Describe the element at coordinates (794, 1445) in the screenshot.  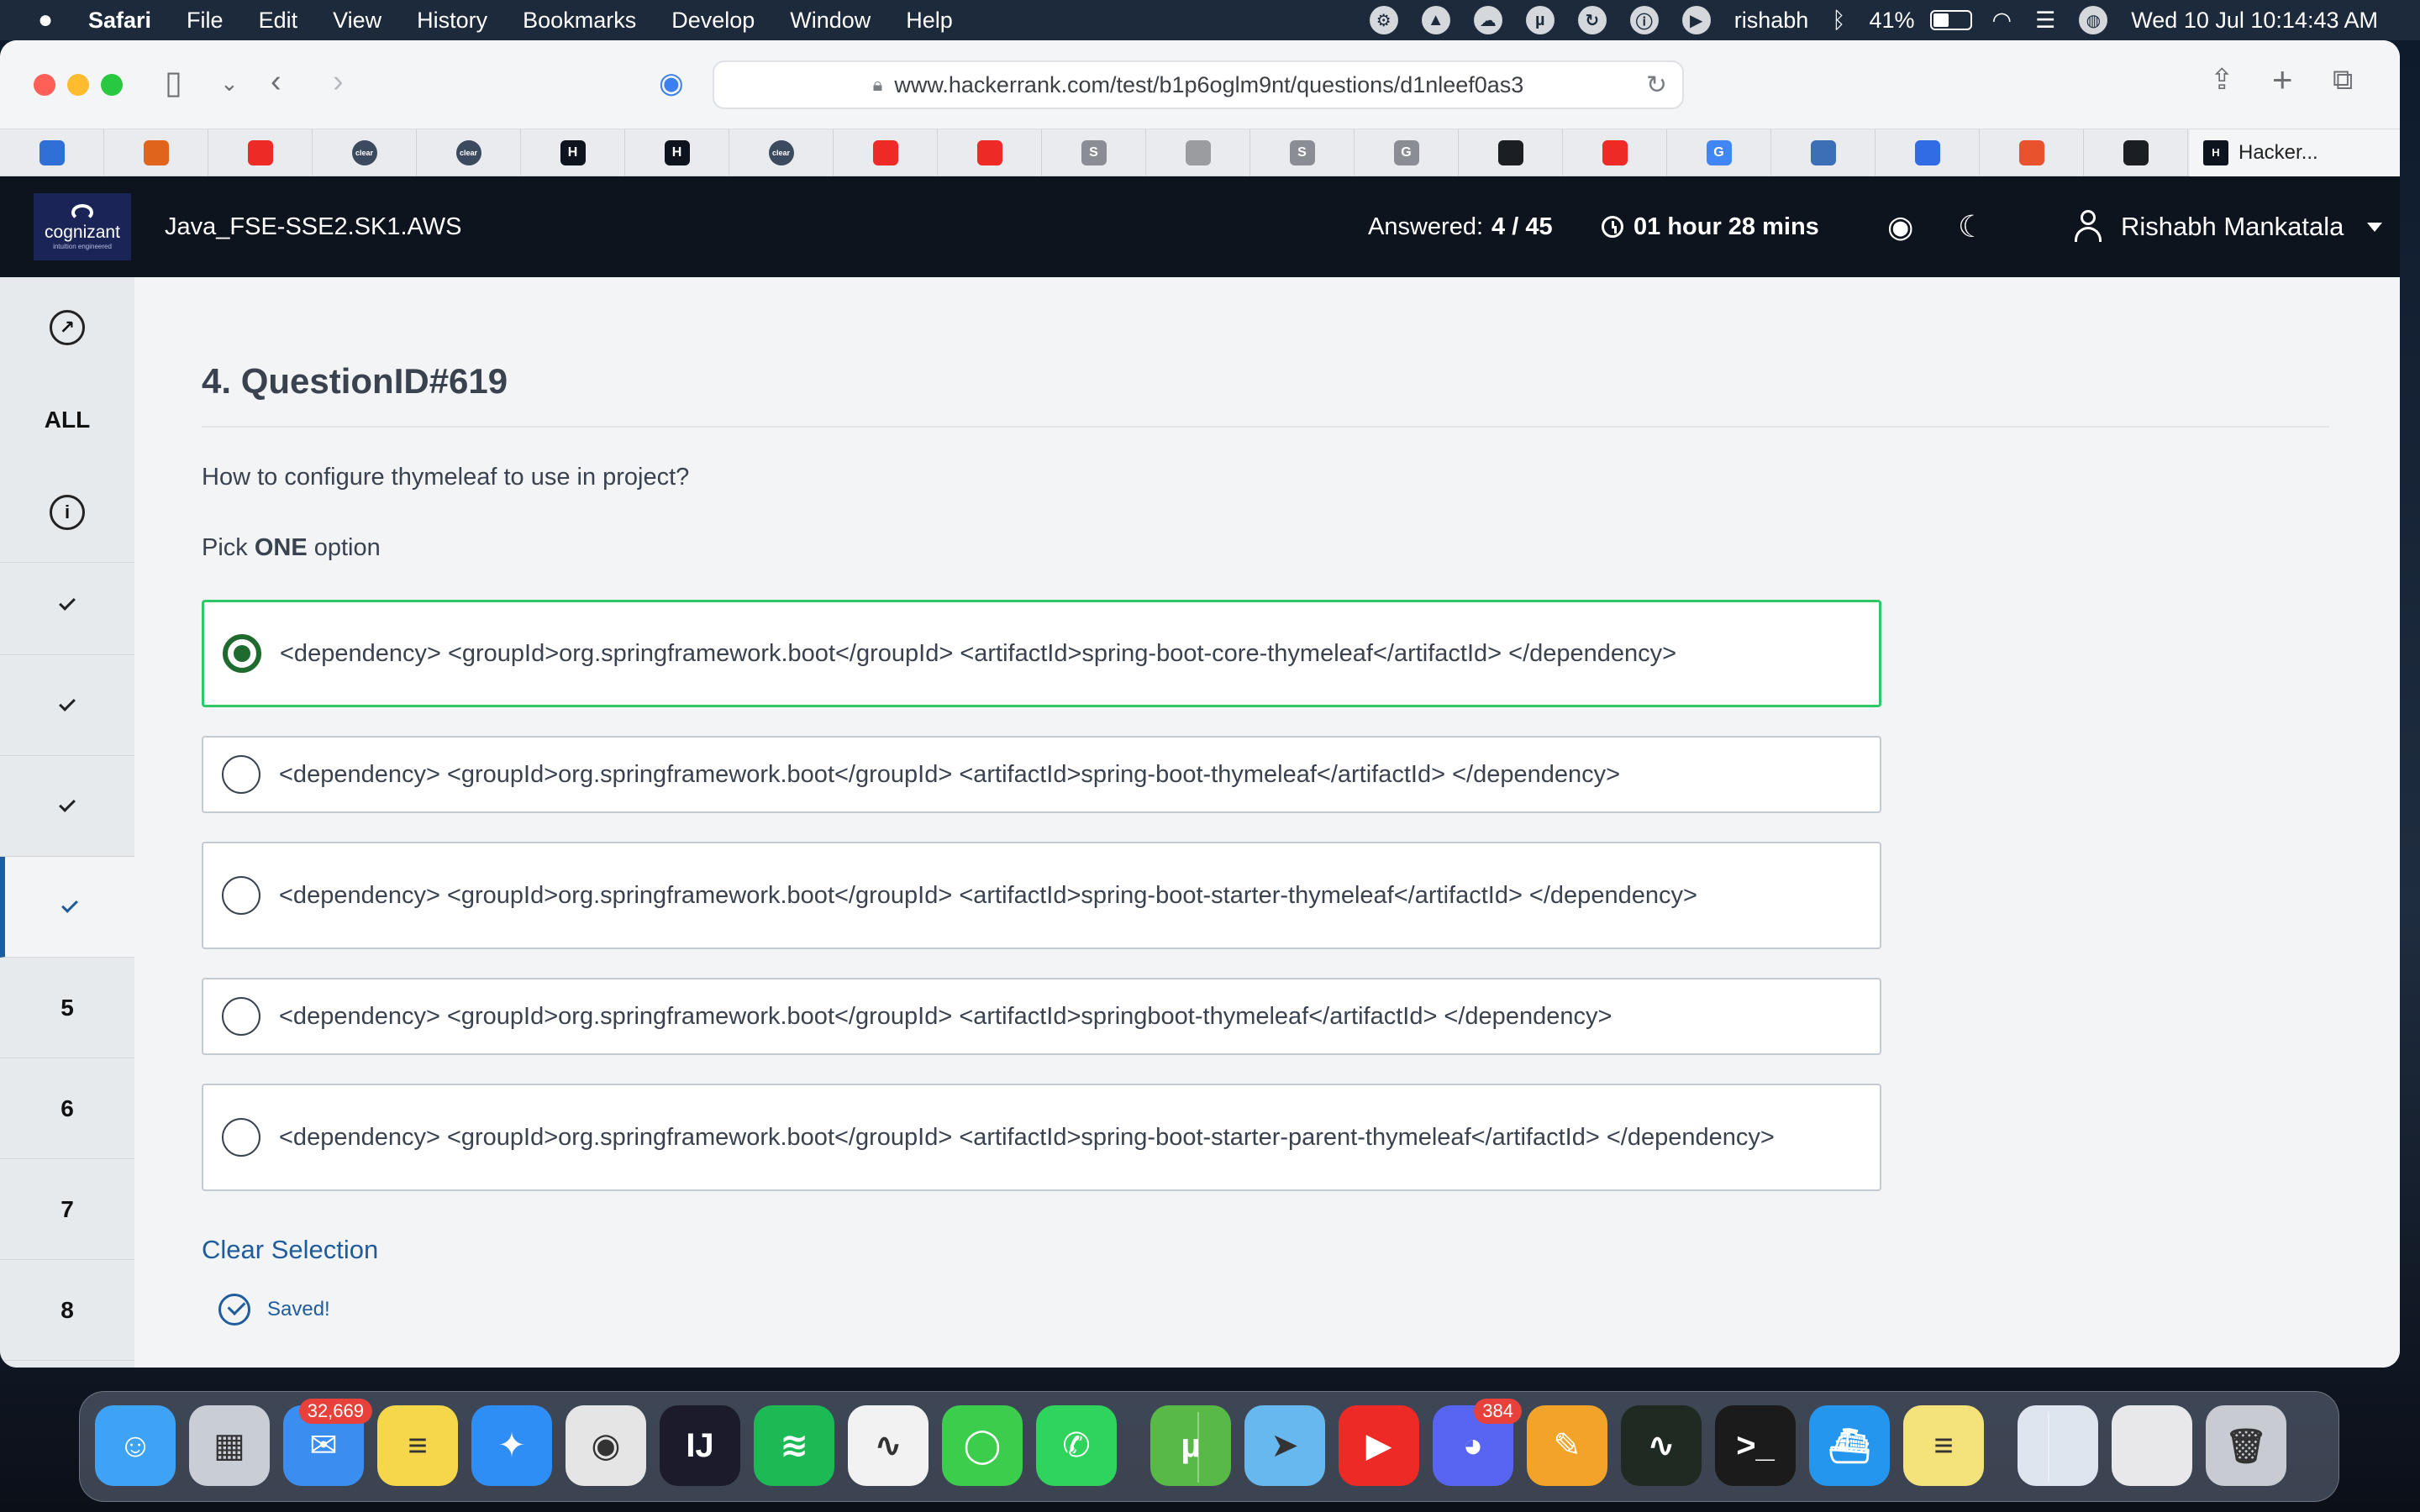
I see `spotify-icon: ≋` at that location.